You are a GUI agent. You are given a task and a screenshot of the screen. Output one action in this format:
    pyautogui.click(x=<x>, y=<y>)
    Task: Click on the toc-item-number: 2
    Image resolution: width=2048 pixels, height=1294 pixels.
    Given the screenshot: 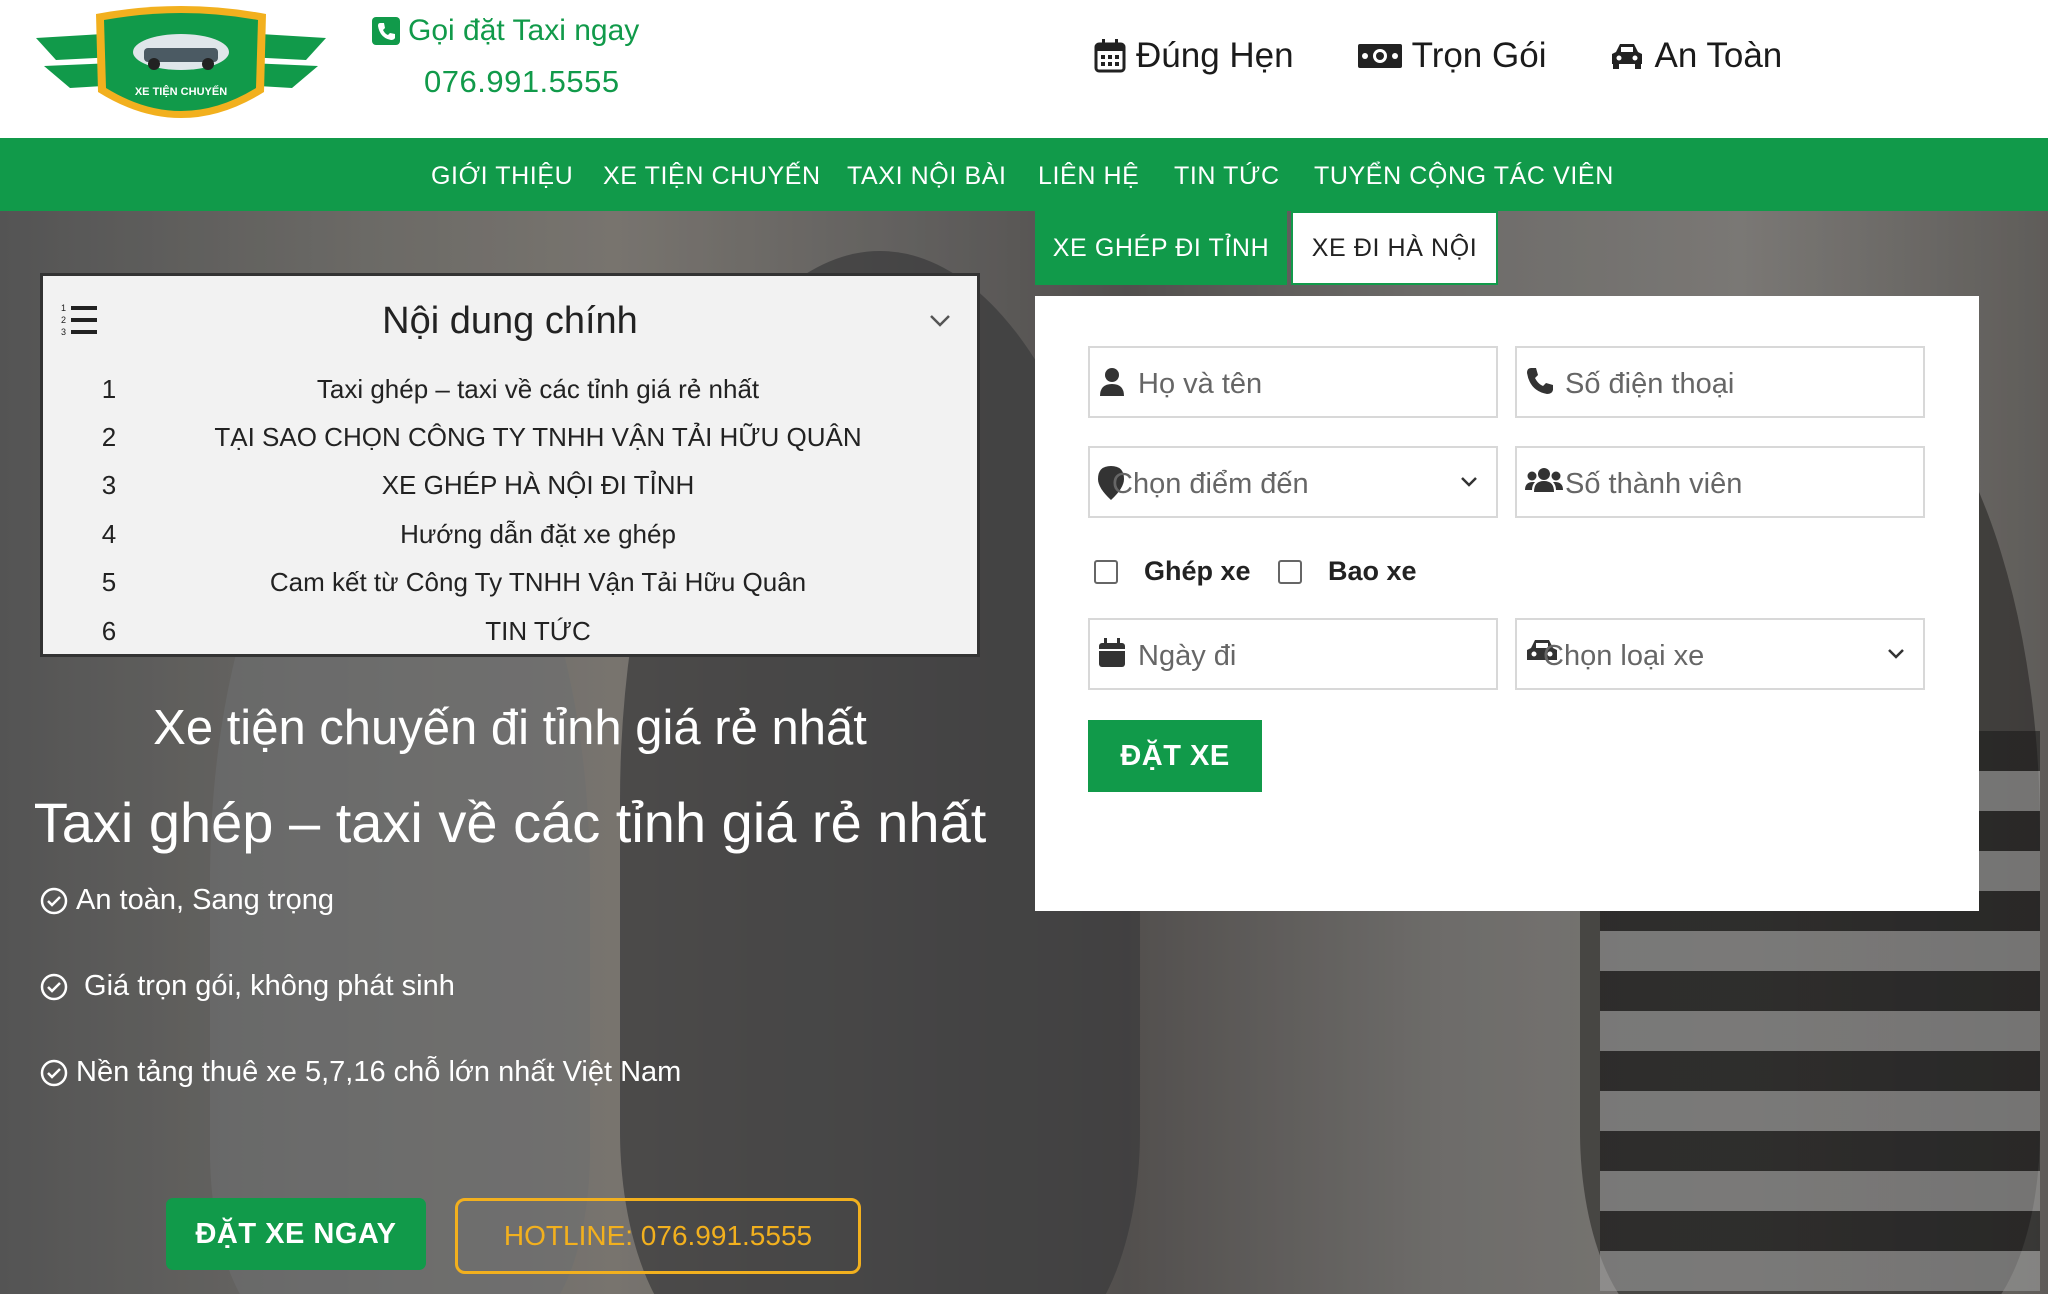 What is the action you would take?
    pyautogui.click(x=109, y=437)
    